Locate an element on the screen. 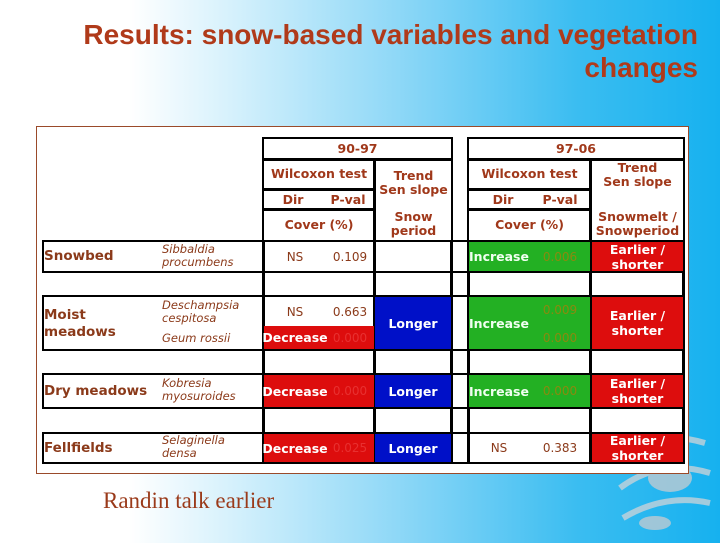  habitat-line1: Moist is located at coordinates (65, 315).